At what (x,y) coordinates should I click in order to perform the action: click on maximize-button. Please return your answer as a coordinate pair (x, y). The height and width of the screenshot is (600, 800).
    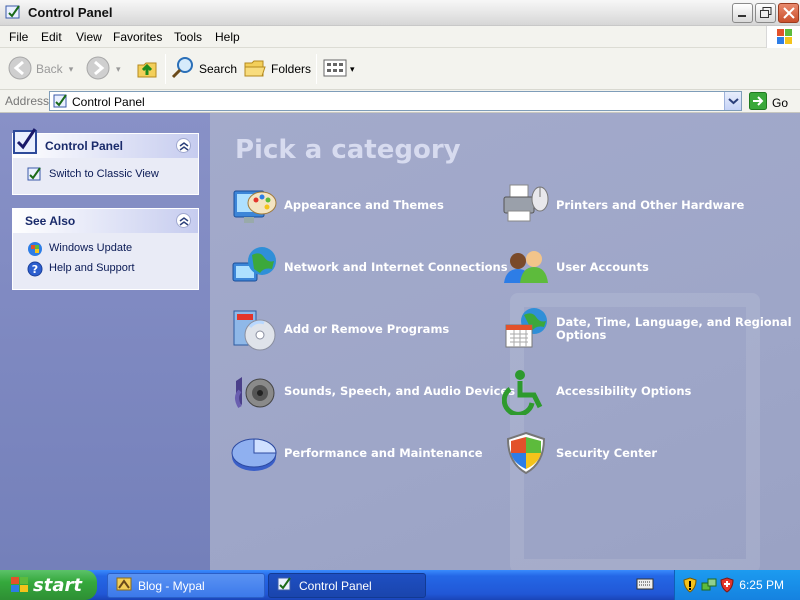
    Looking at the image, I should click on (765, 13).